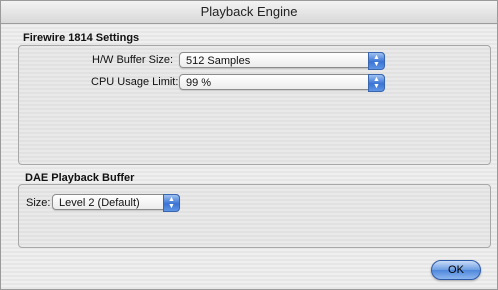 The height and width of the screenshot is (290, 498). Describe the element at coordinates (133, 60) in the screenshot. I see `hw-buffer-size-label: H/W Buffer Size:` at that location.